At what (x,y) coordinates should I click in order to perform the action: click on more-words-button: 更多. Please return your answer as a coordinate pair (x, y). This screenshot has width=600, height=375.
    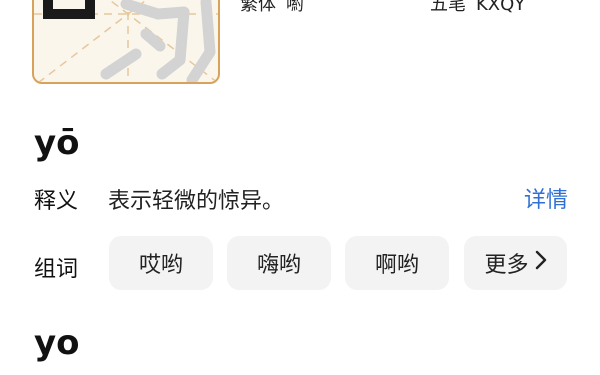
    Looking at the image, I should click on (515, 263).